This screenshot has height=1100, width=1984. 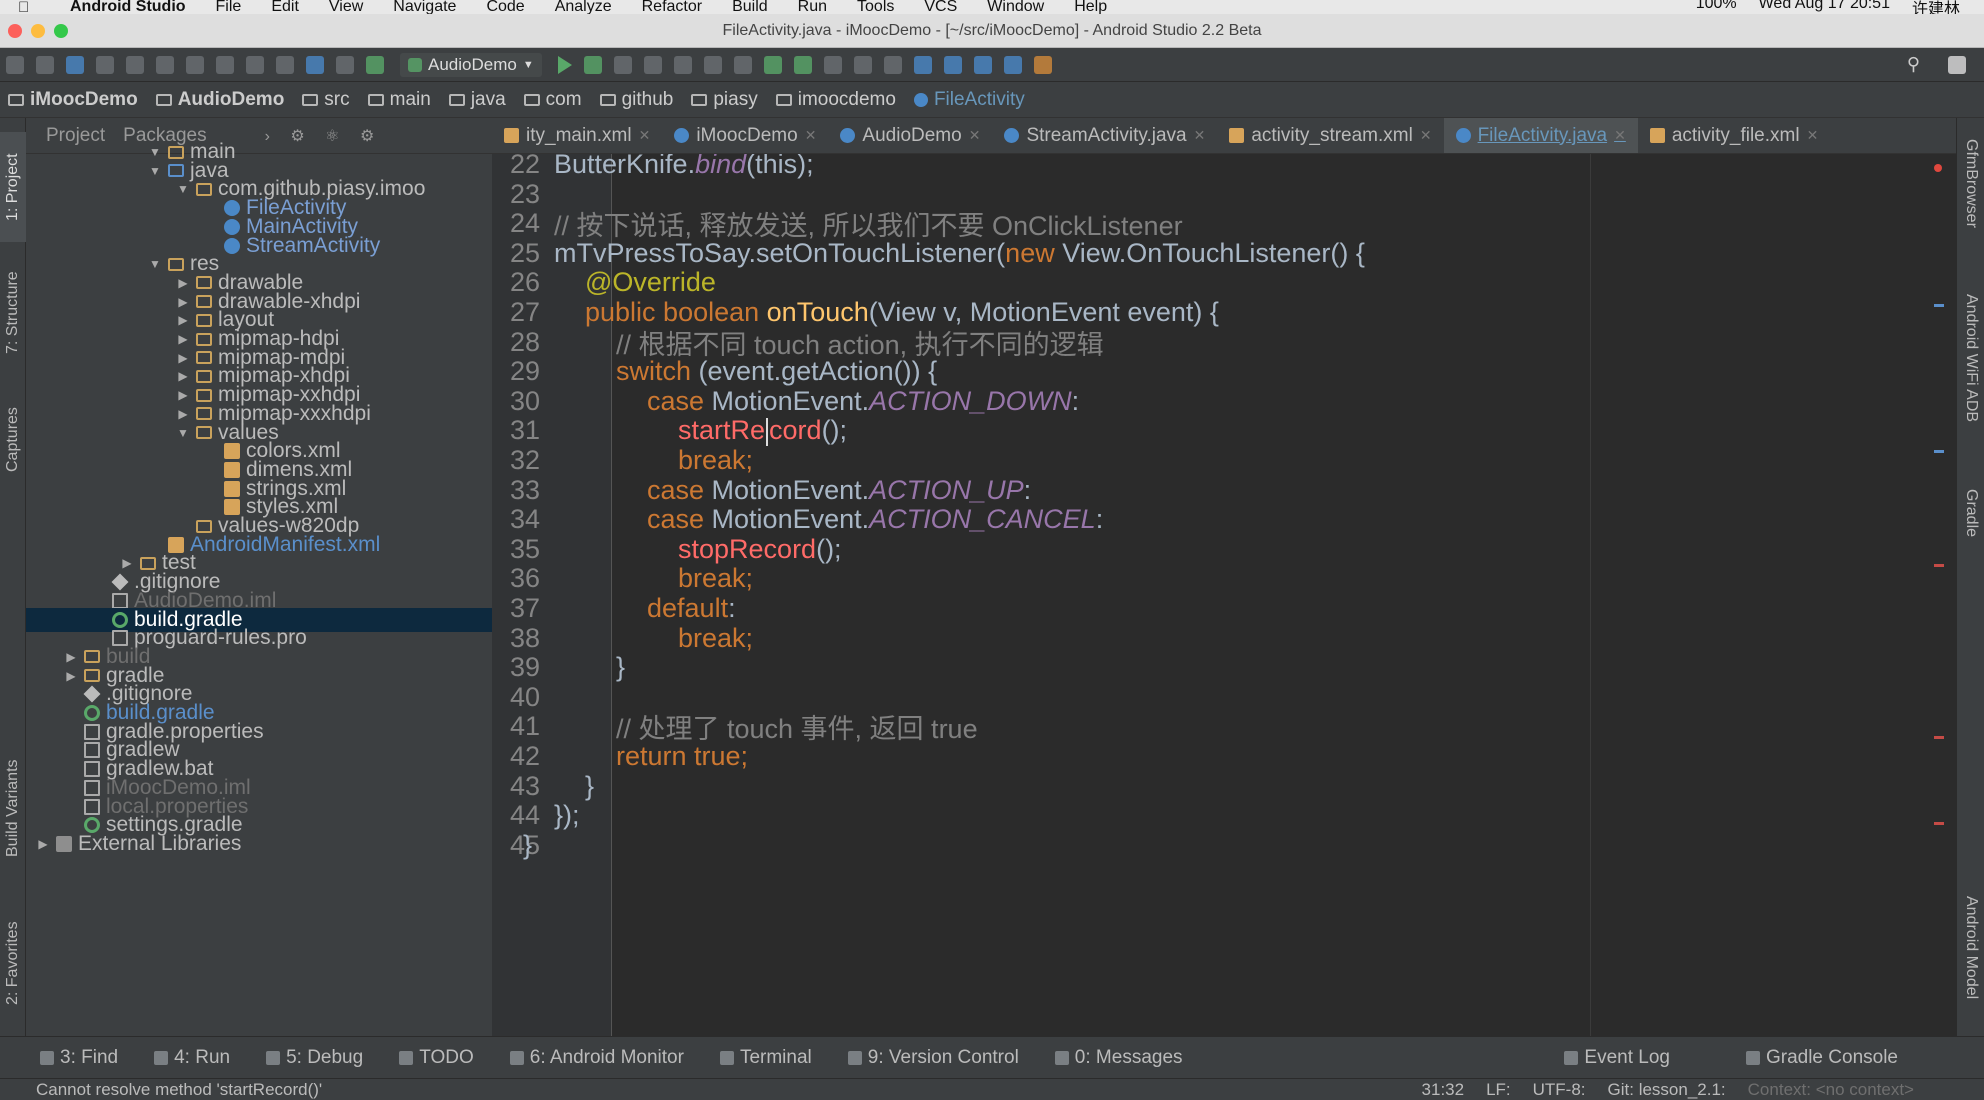 What do you see at coordinates (1667, 1090) in the screenshot?
I see `git-branch: Git: lesson_2.1:` at bounding box center [1667, 1090].